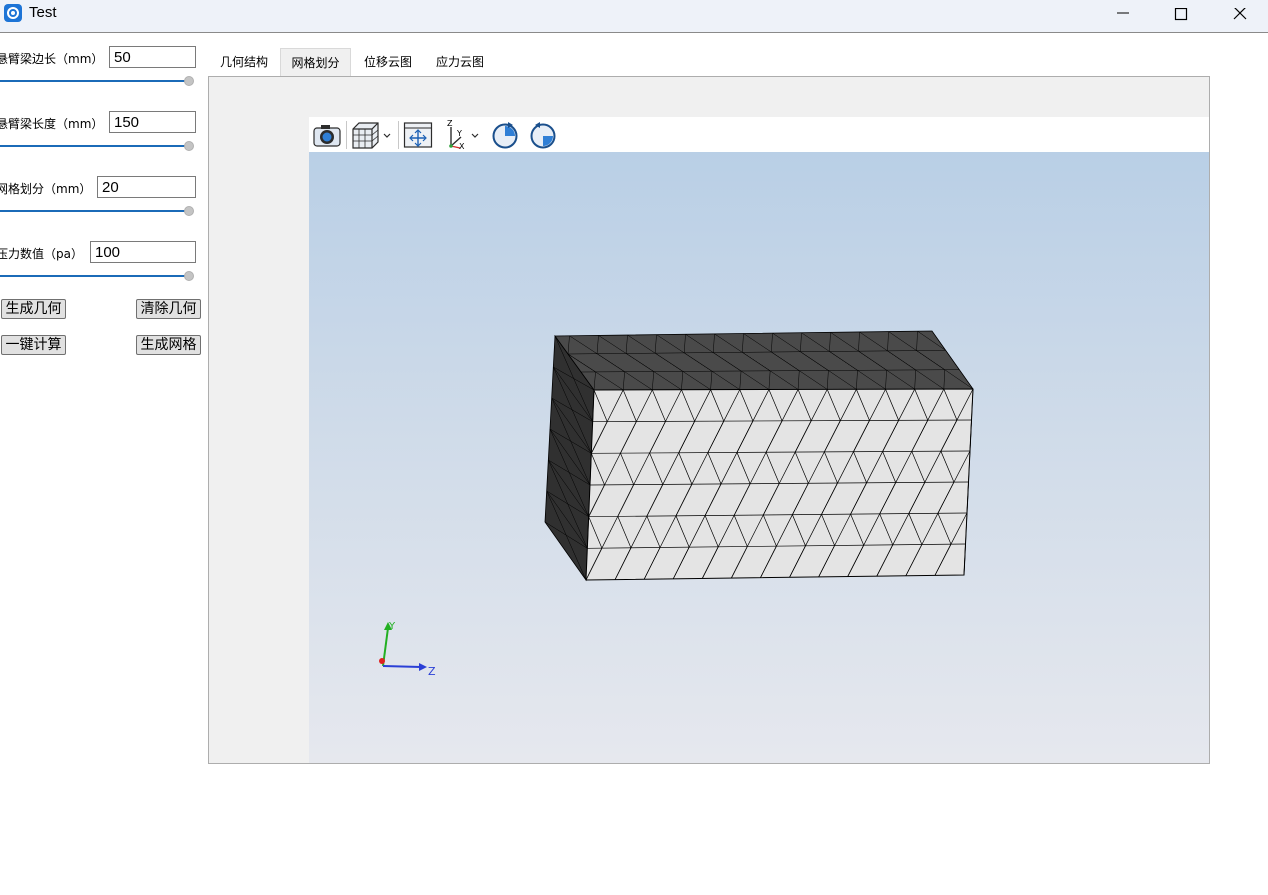 Image resolution: width=1268 pixels, height=895 pixels. I want to click on triad-z-label: Z, so click(432, 671).